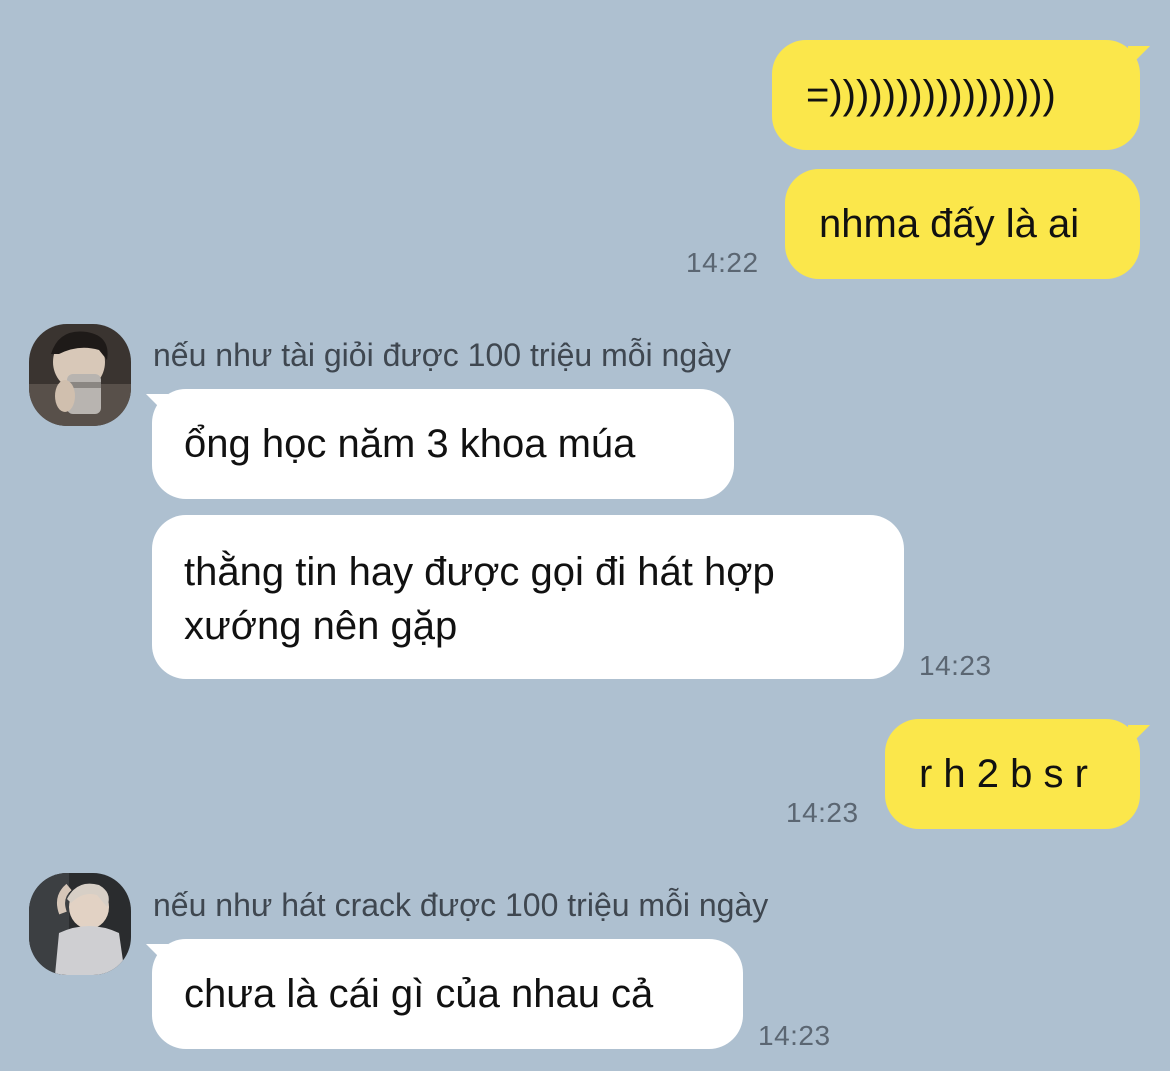 Image resolution: width=1170 pixels, height=1071 pixels. What do you see at coordinates (410, 444) in the screenshot?
I see `message-text: ổng học năm 3 khoa múa` at bounding box center [410, 444].